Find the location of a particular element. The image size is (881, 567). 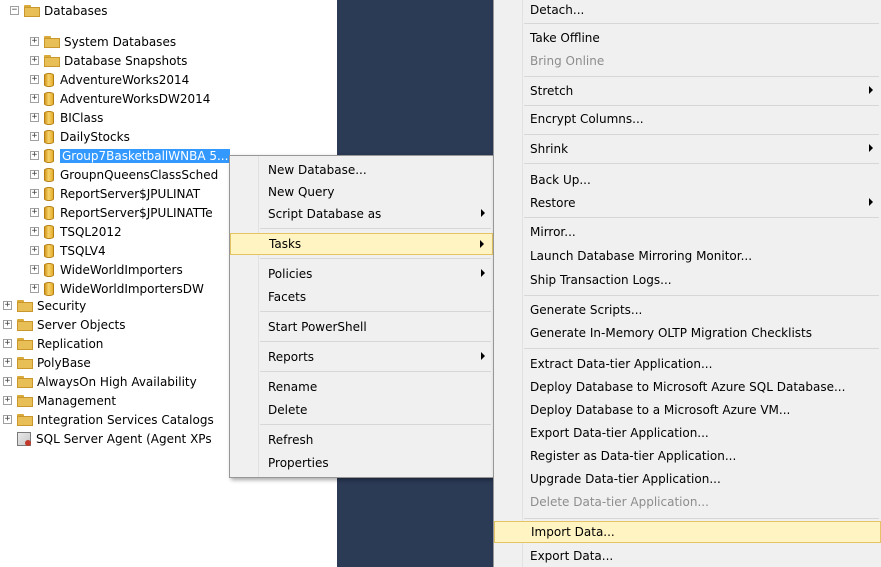

sql-agent-icon is located at coordinates (24, 438).